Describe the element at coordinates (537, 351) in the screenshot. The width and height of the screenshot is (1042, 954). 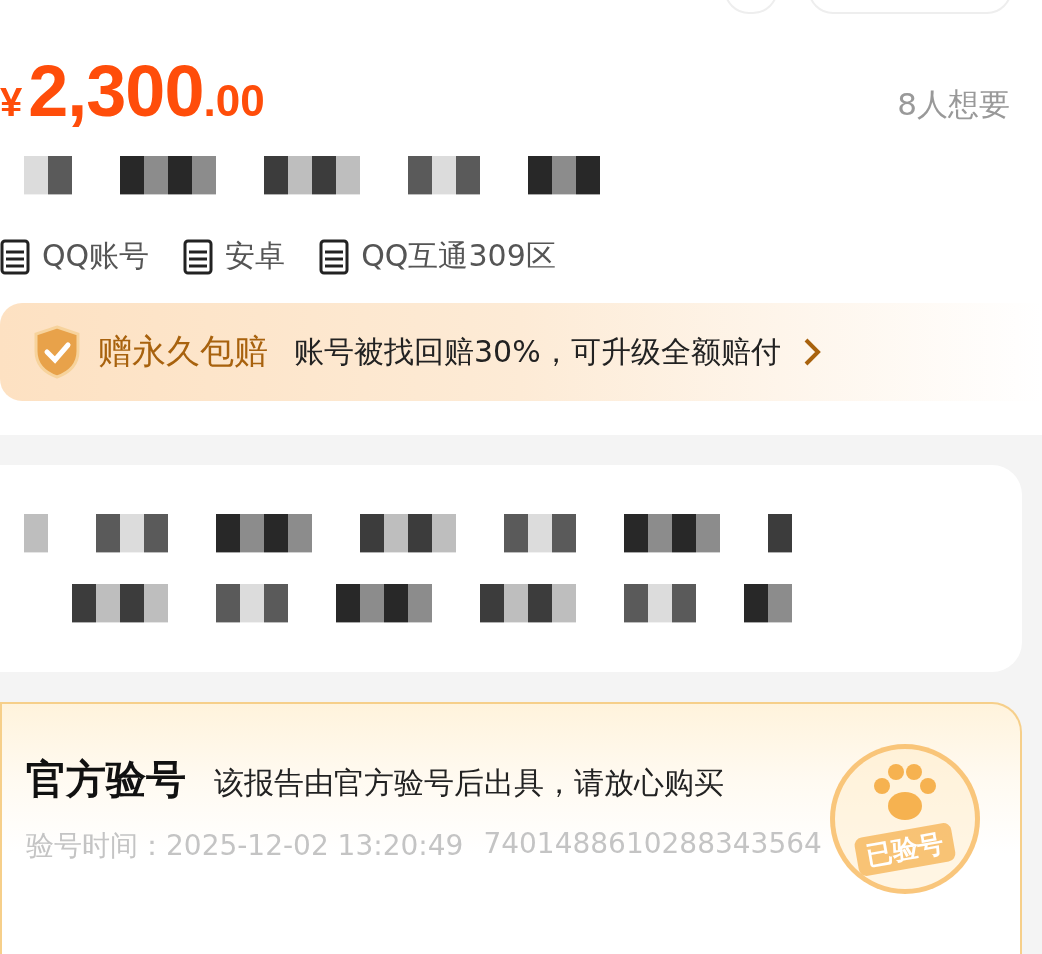
I see `guarantee-text: 账号被找回赔30%，可升级全额赔付` at that location.